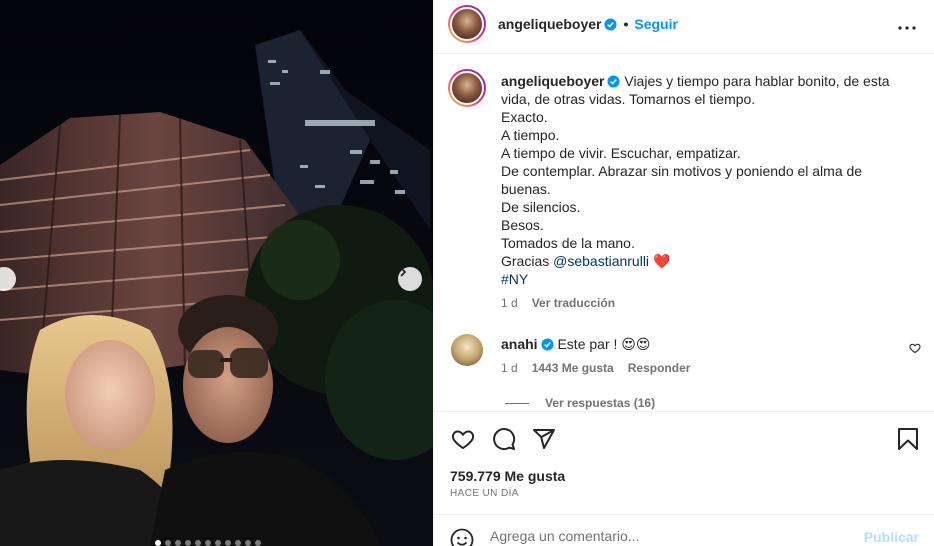  What do you see at coordinates (891, 537) in the screenshot?
I see `publish-button: Publicar` at bounding box center [891, 537].